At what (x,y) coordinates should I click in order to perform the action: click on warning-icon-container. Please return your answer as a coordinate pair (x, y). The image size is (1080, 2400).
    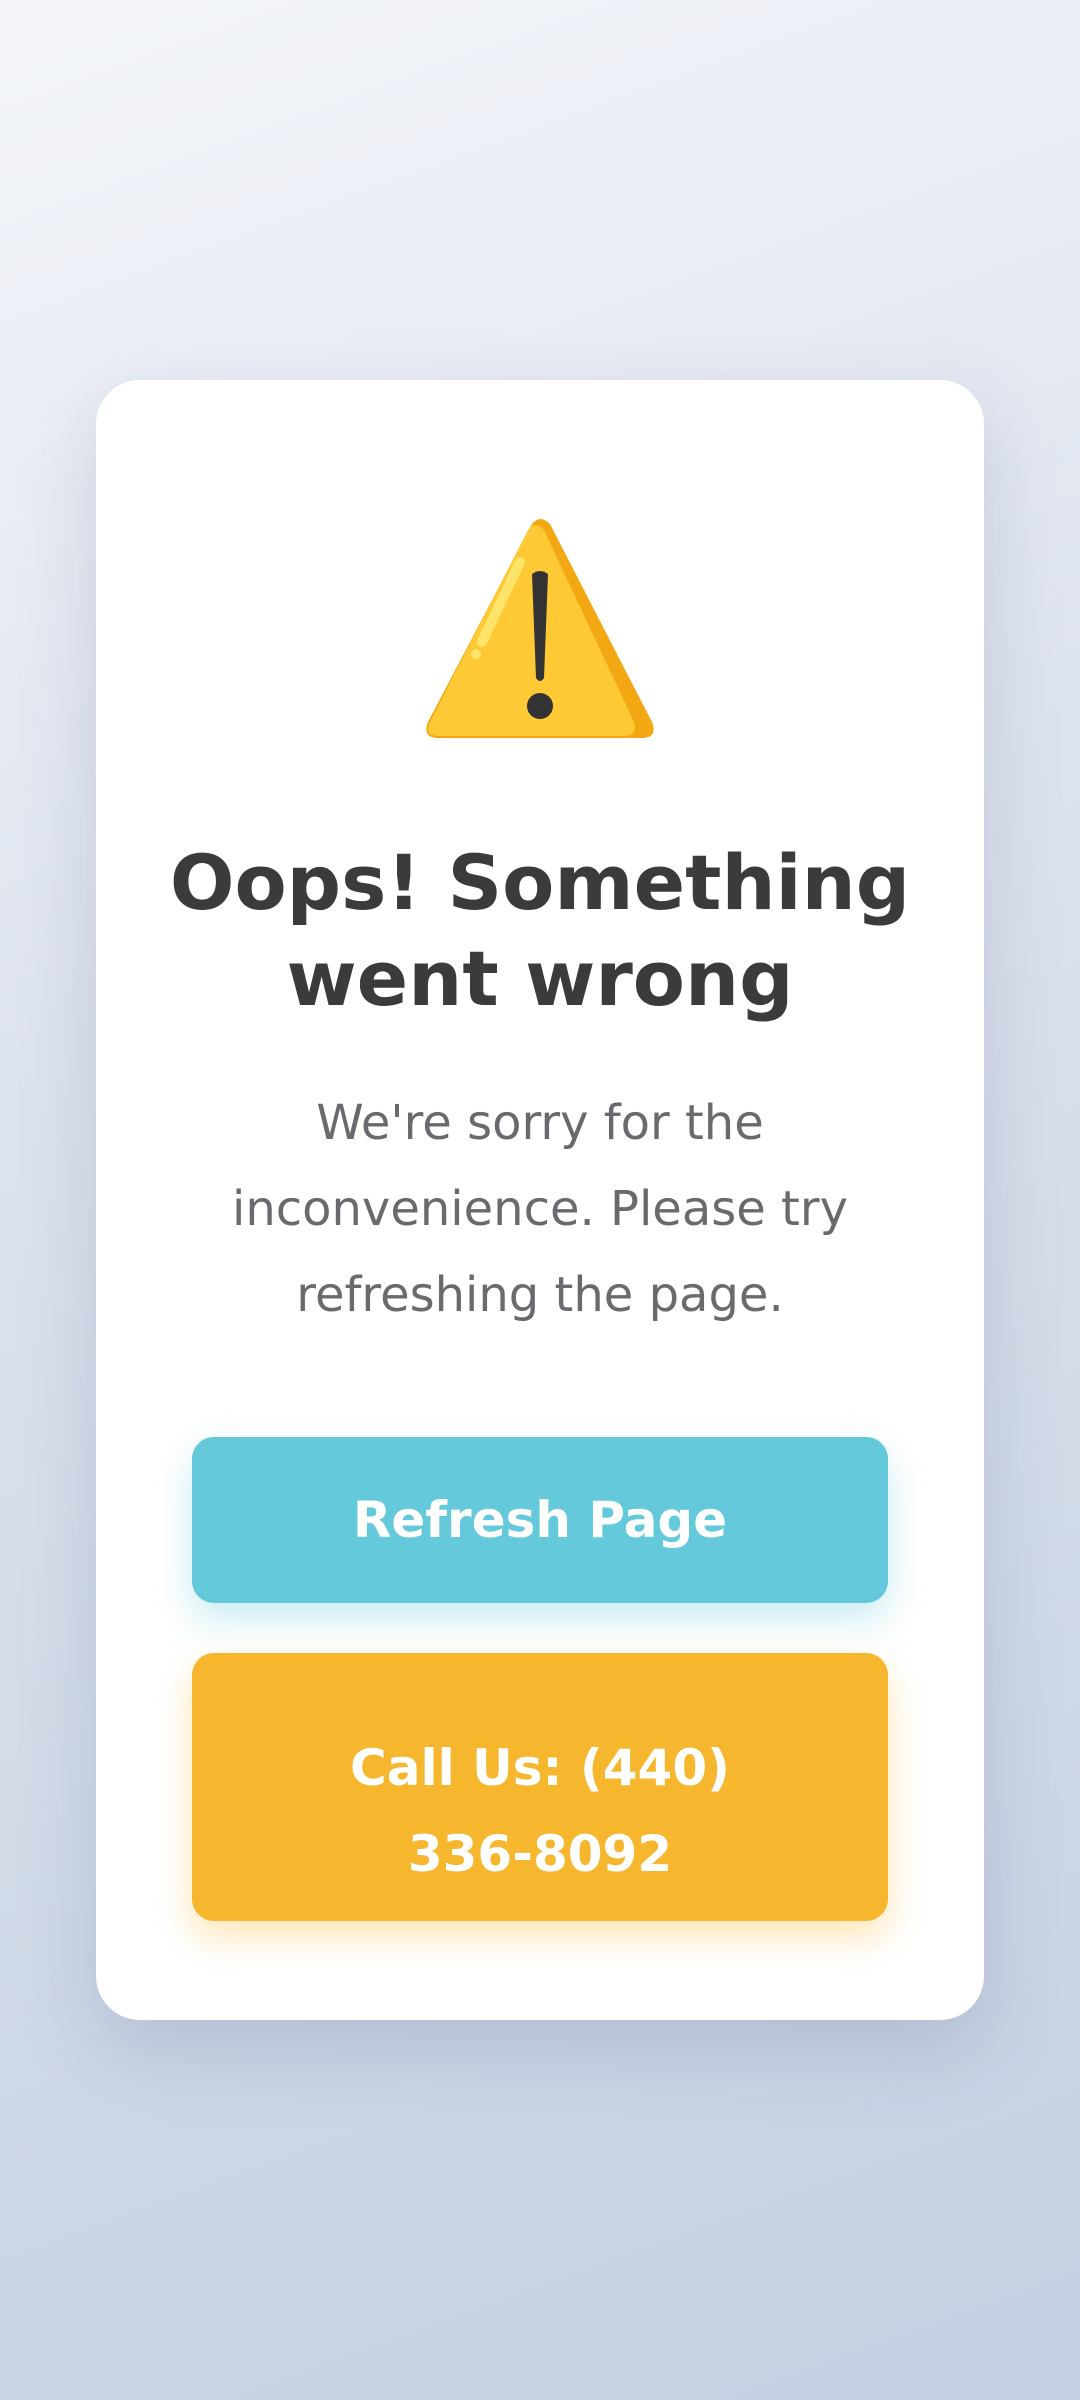
    Looking at the image, I should click on (540, 634).